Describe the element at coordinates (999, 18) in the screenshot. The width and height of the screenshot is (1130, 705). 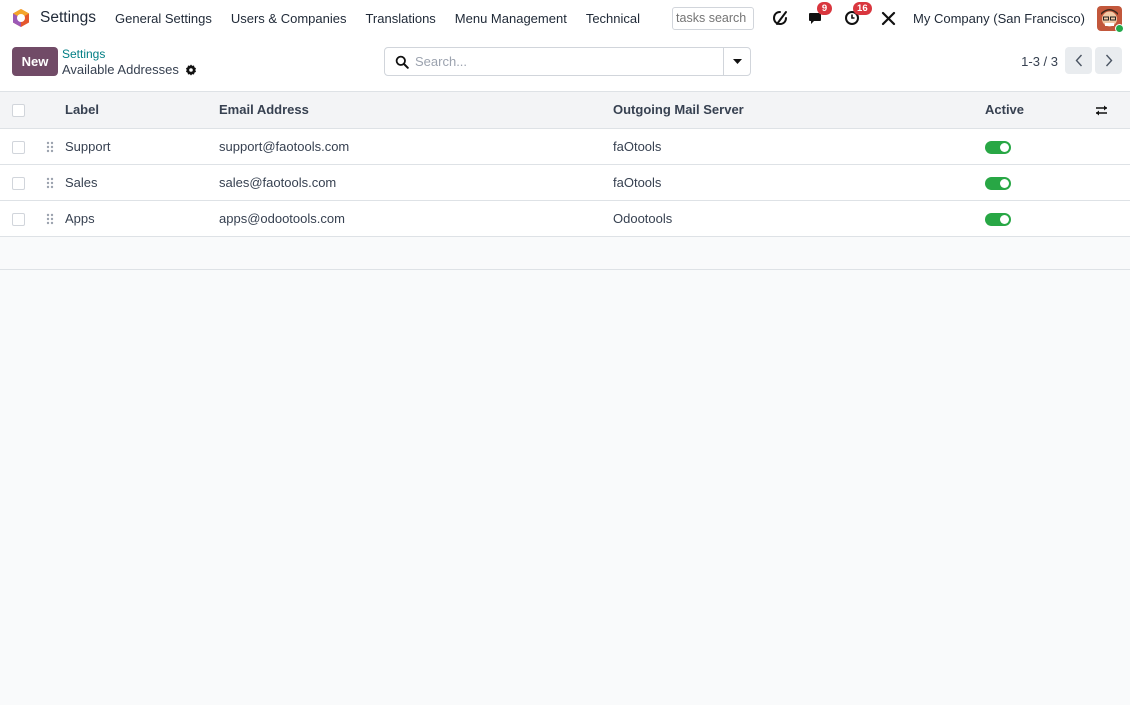
I see `company-switcher: My Company (San Francisco)` at that location.